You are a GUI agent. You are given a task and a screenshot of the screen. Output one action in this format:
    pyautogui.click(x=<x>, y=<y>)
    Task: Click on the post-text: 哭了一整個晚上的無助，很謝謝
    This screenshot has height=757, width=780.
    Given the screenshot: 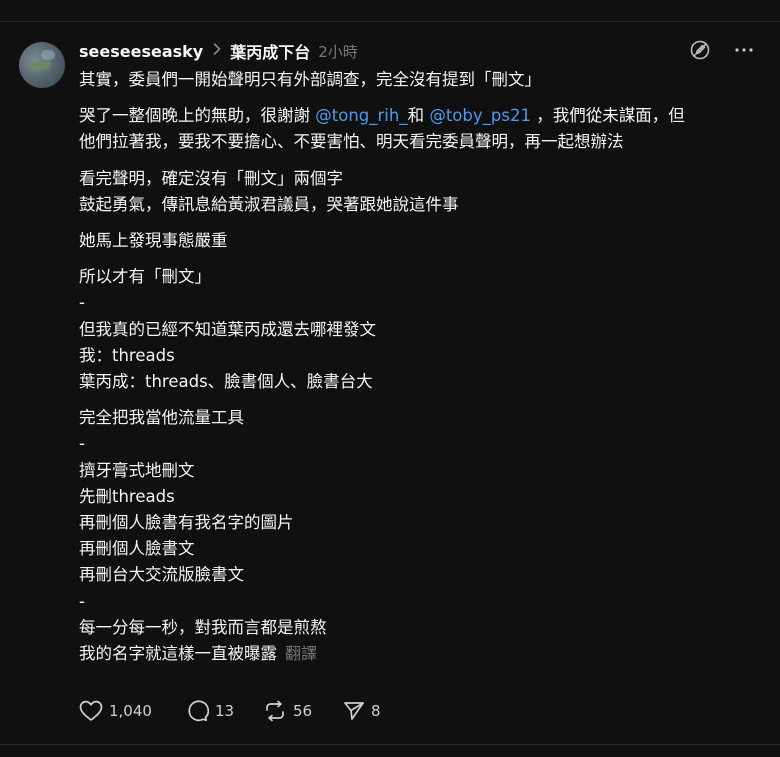 What is the action you would take?
    pyautogui.click(x=197, y=116)
    